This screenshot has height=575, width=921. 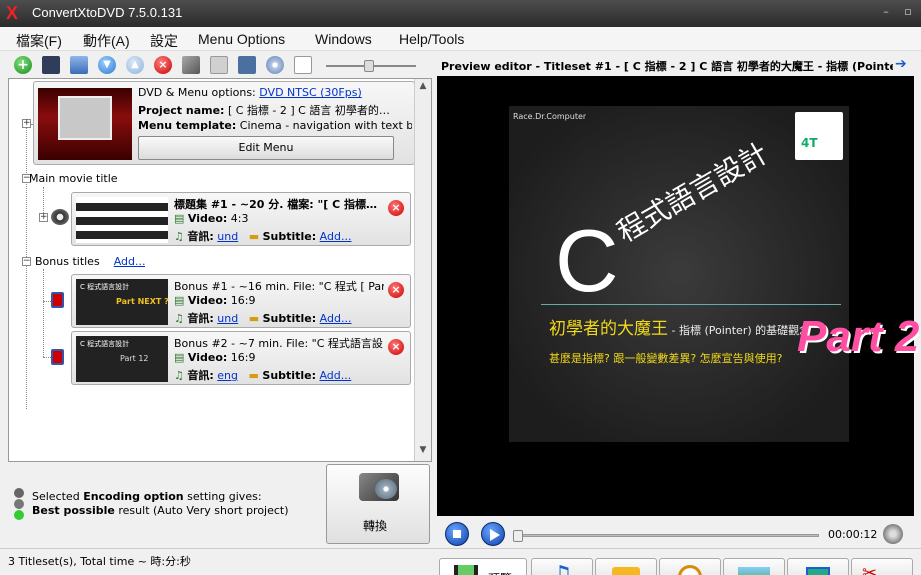 I want to click on scissors-icon: ✂, so click(x=870, y=569).